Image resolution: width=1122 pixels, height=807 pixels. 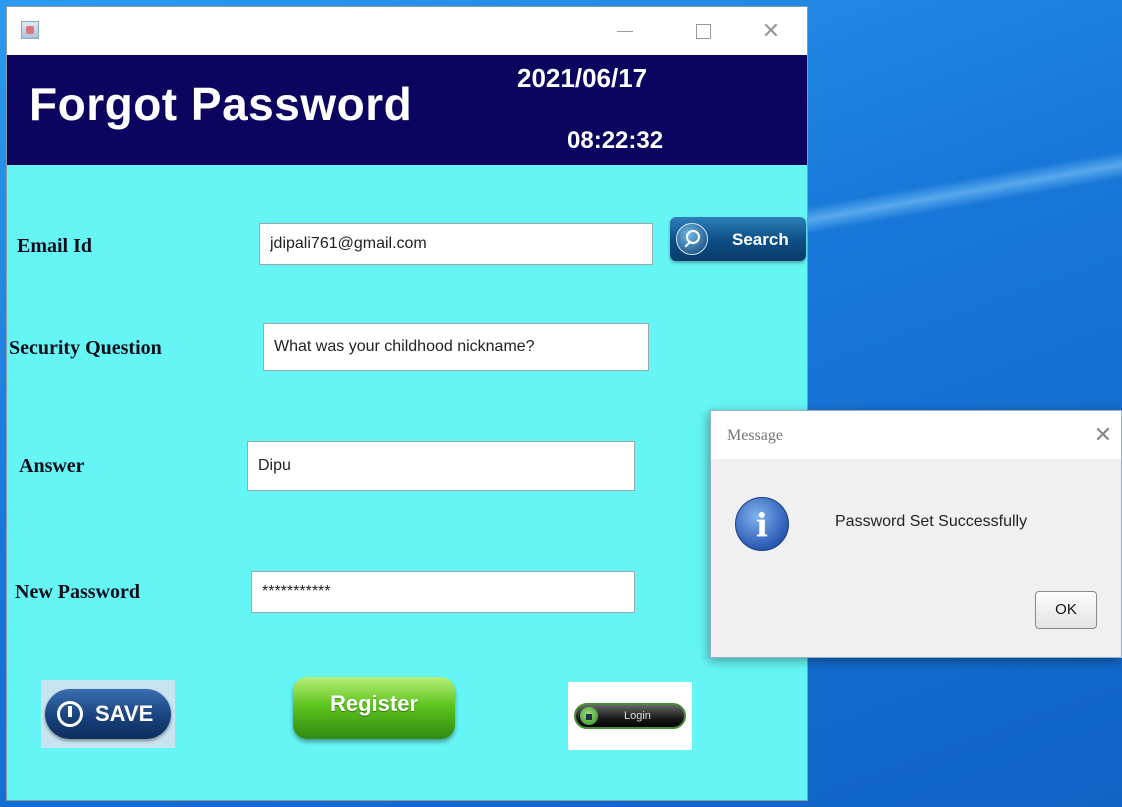 I want to click on message-dialog: Message ✕ i Password Set Successfully OK, so click(x=916, y=534).